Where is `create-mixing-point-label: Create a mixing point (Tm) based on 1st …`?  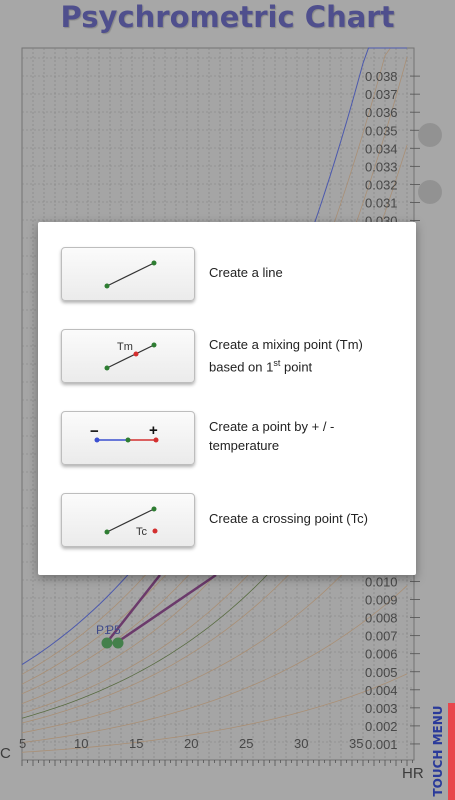 create-mixing-point-label: Create a mixing point (Tm) based on 1st … is located at coordinates (286, 356).